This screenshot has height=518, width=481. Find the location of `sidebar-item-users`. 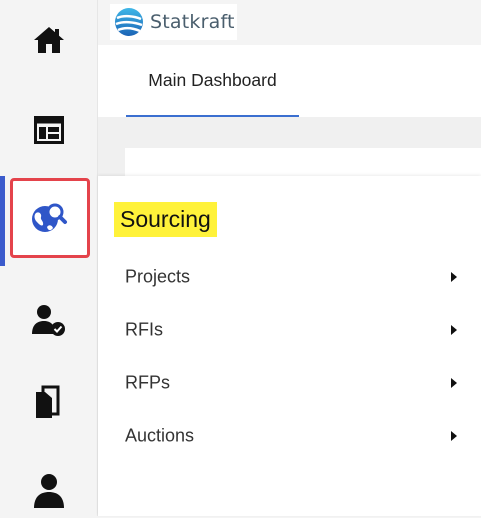

sidebar-item-users is located at coordinates (49, 320).